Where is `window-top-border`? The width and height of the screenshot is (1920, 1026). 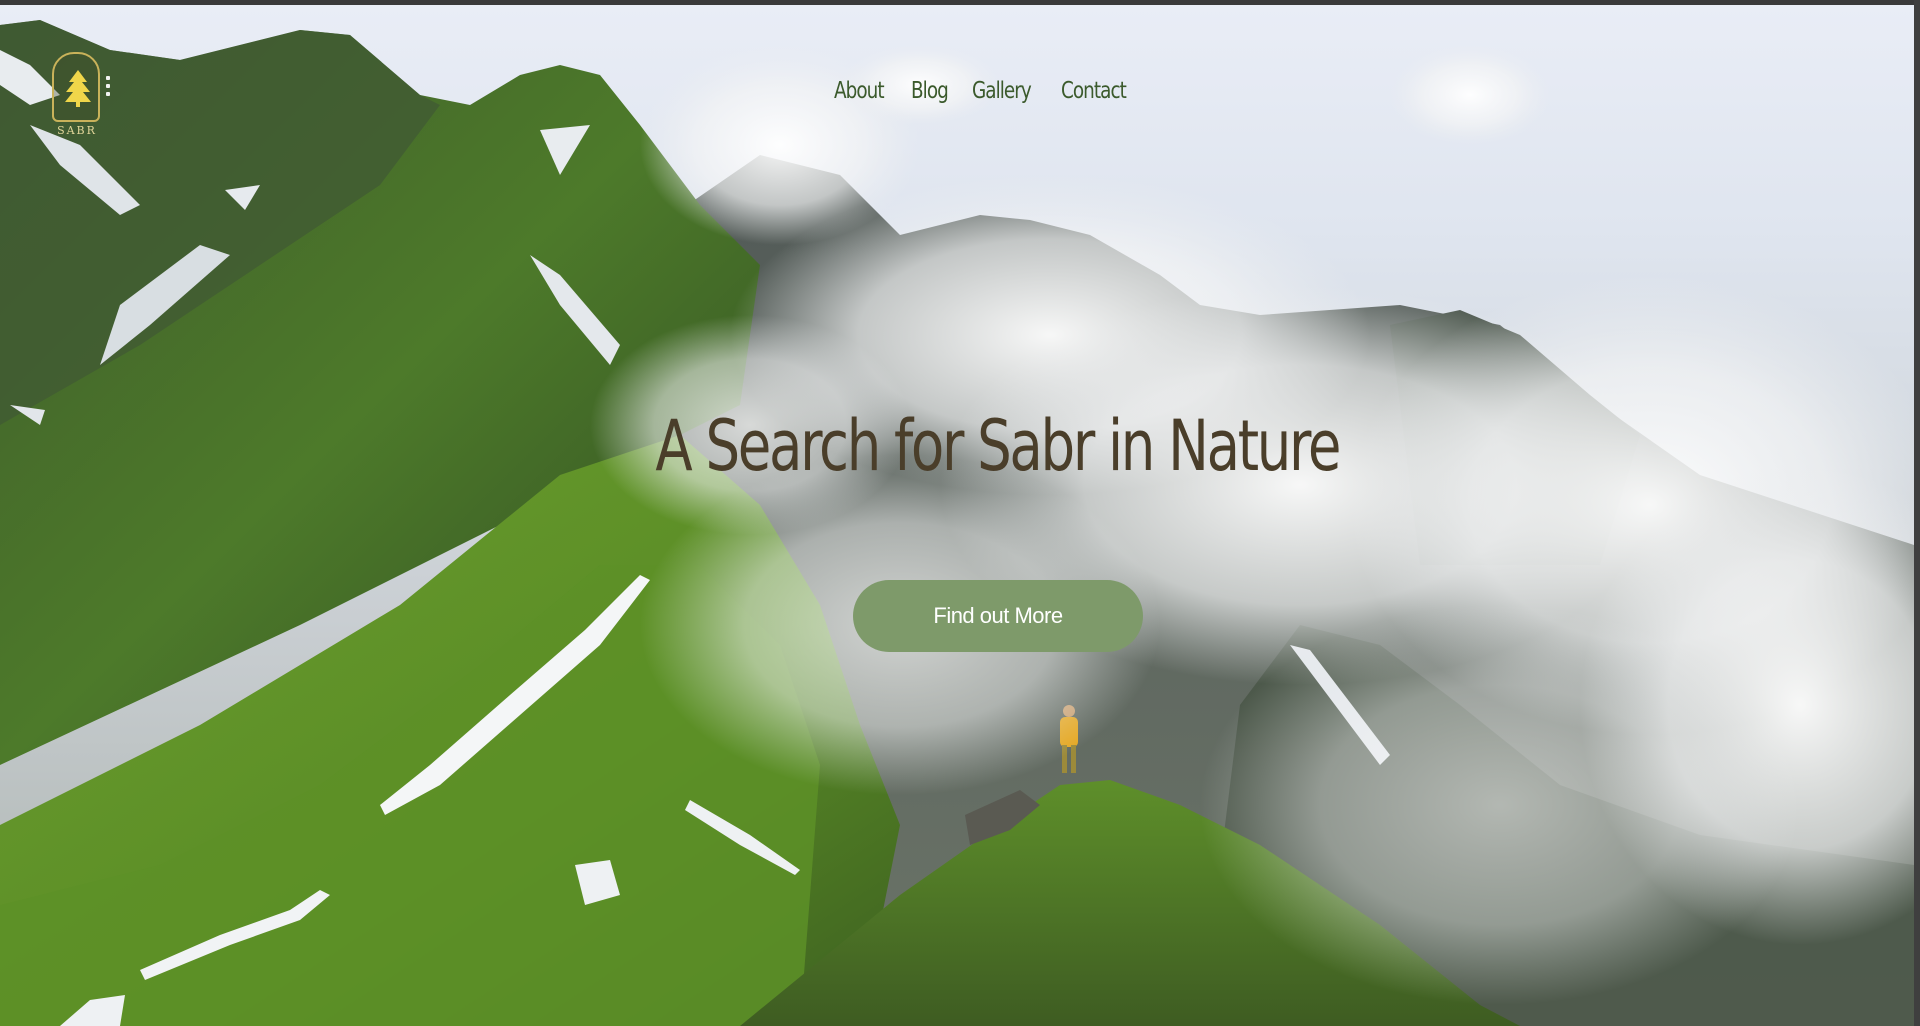
window-top-border is located at coordinates (960, 2).